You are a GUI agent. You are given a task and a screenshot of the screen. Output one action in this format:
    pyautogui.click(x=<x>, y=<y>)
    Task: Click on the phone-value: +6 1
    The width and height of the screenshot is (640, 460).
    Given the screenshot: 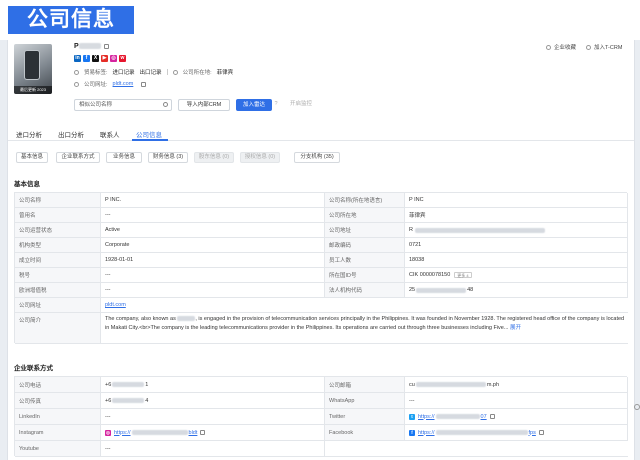 What is the action you would take?
    pyautogui.click(x=213, y=384)
    